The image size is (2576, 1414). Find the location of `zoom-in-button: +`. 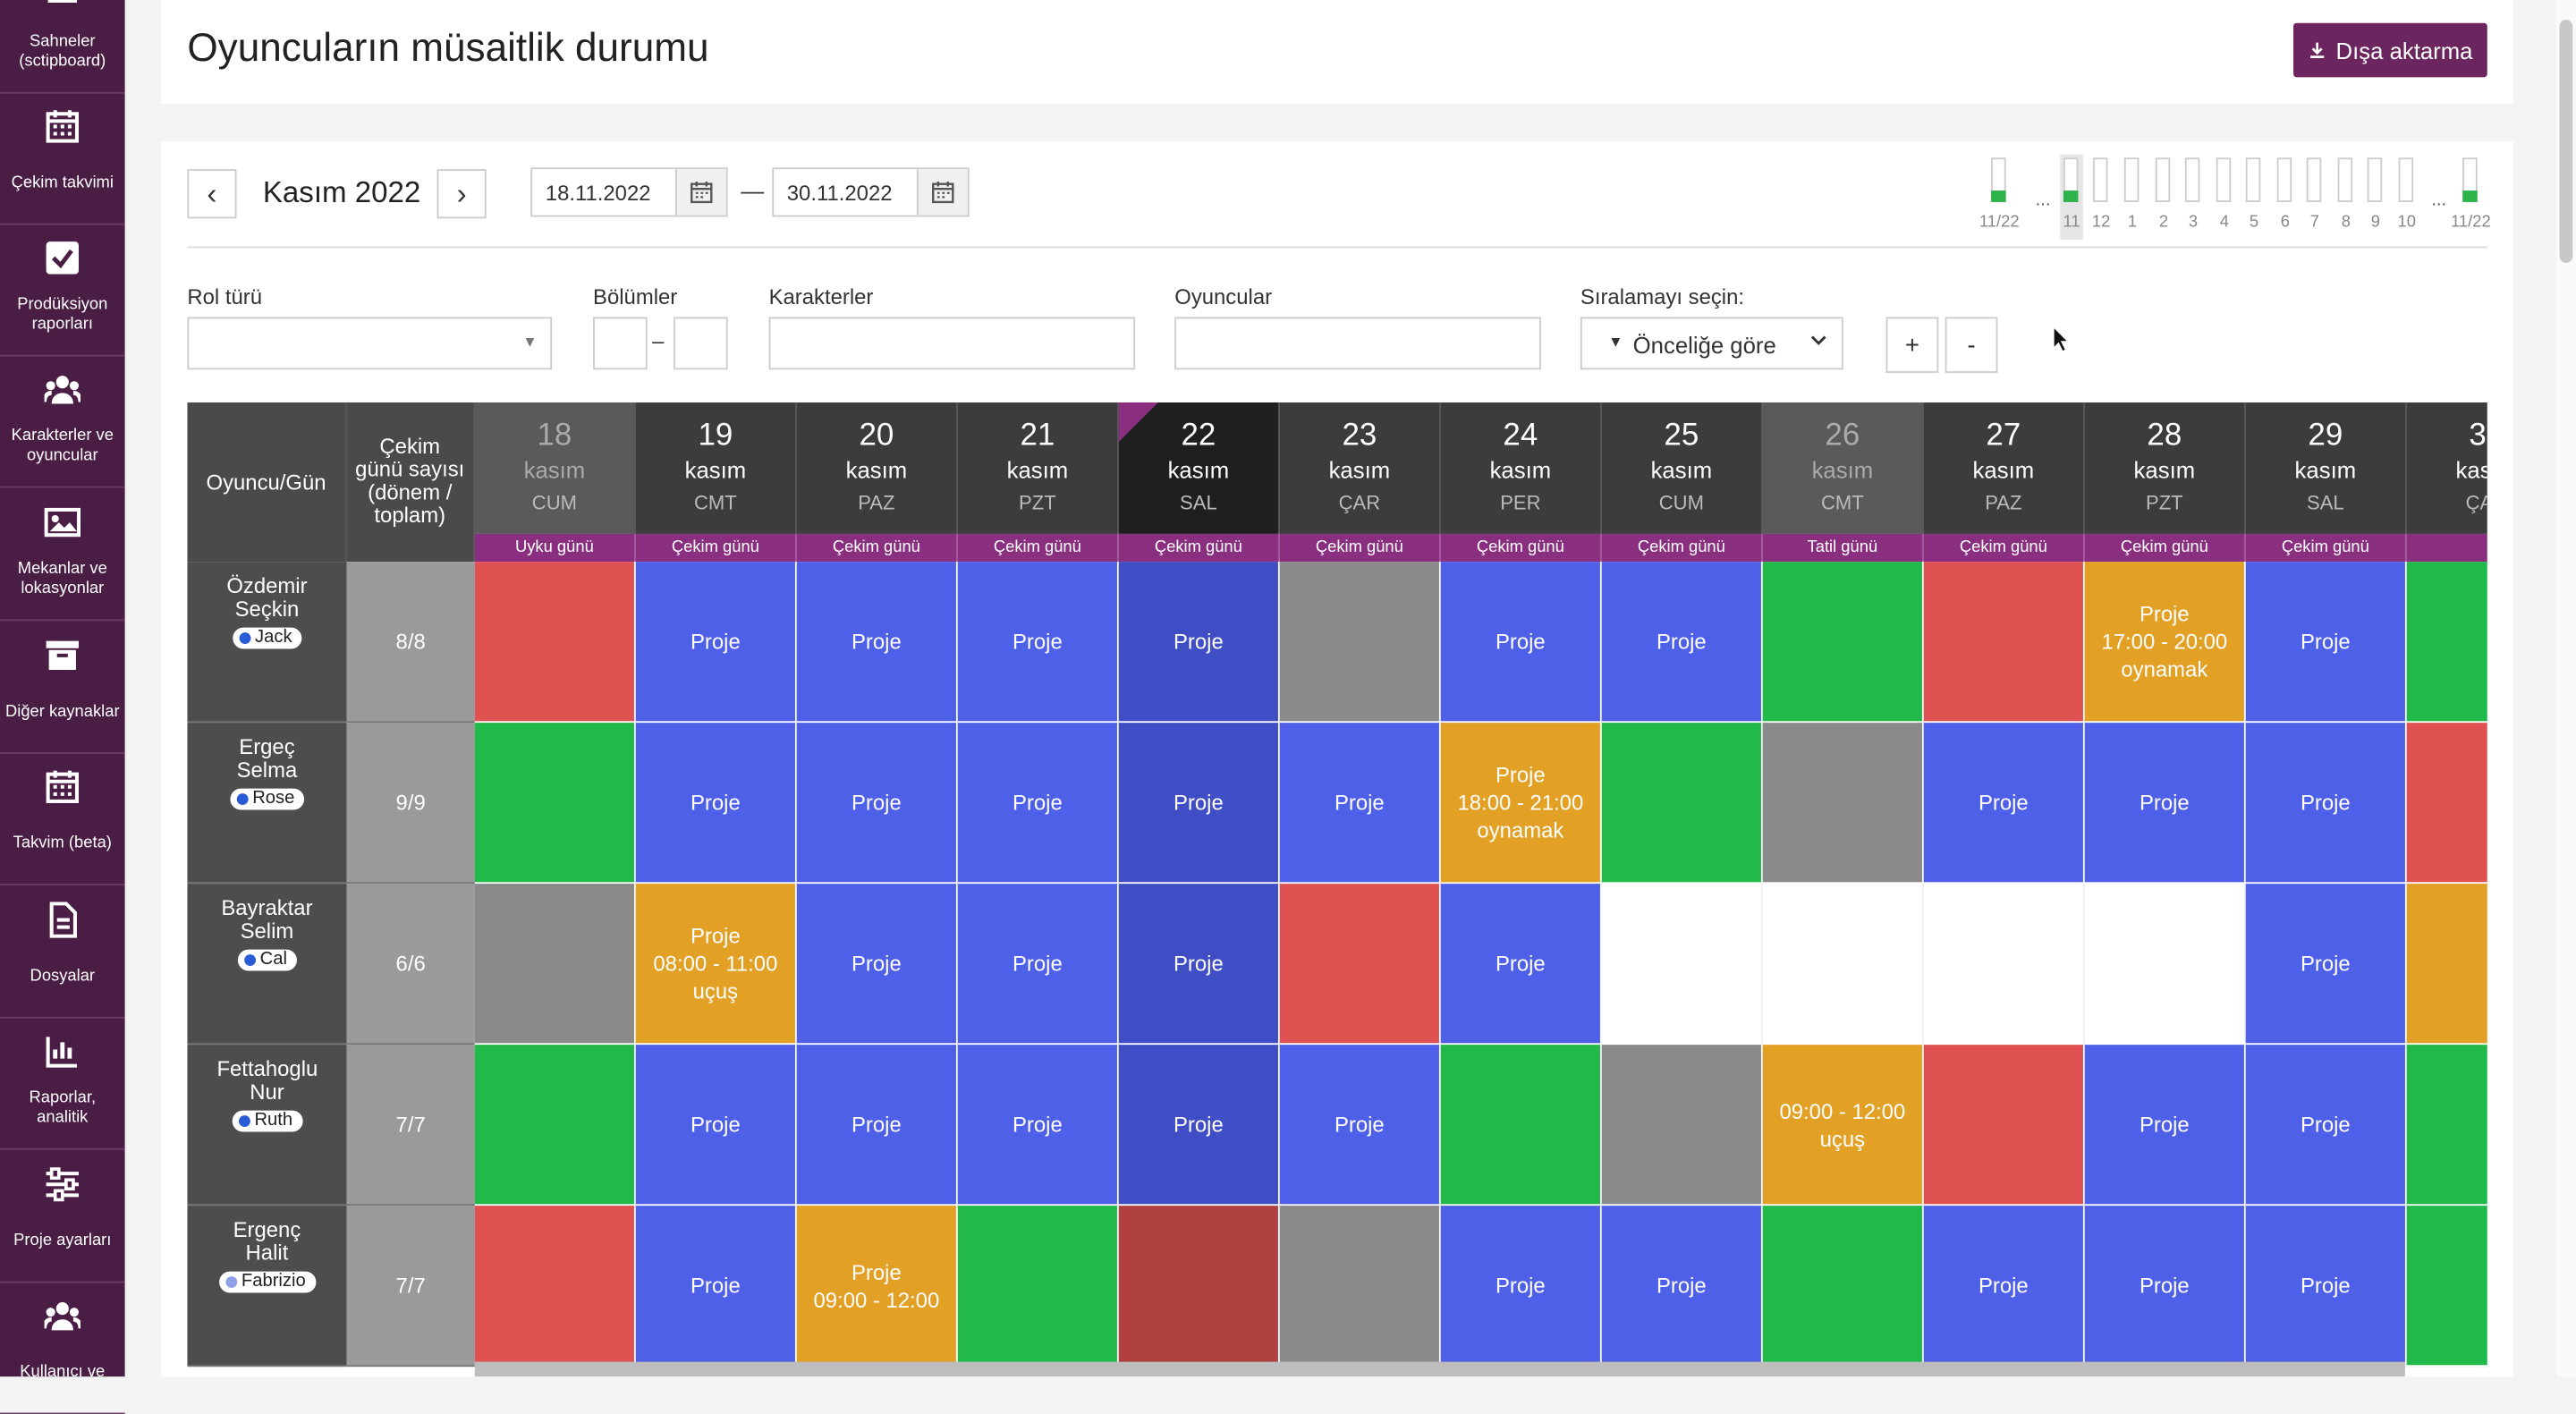

zoom-in-button: + is located at coordinates (1912, 345).